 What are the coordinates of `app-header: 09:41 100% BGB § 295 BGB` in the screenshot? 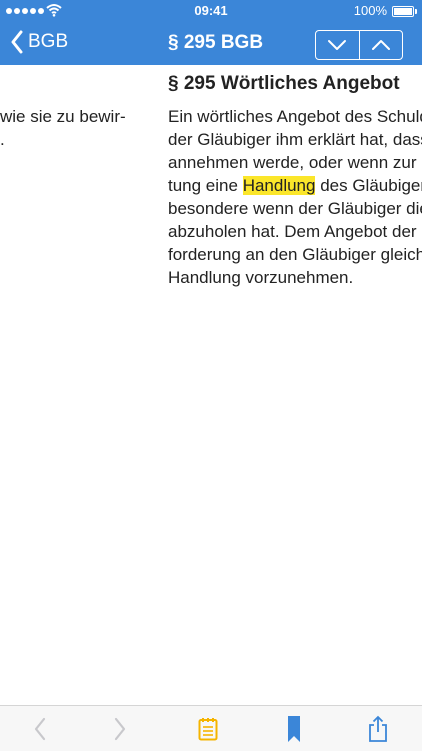 It's located at (211, 32).